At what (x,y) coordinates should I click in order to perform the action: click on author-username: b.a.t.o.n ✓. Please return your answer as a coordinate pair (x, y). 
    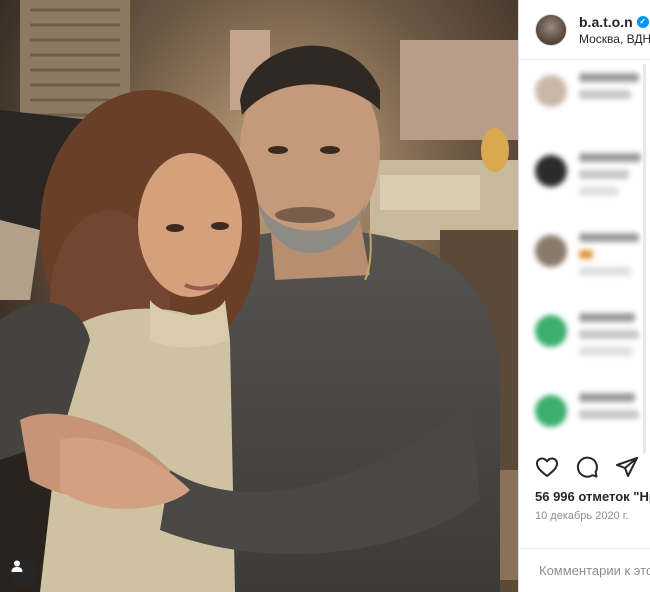
    Looking at the image, I should click on (614, 22).